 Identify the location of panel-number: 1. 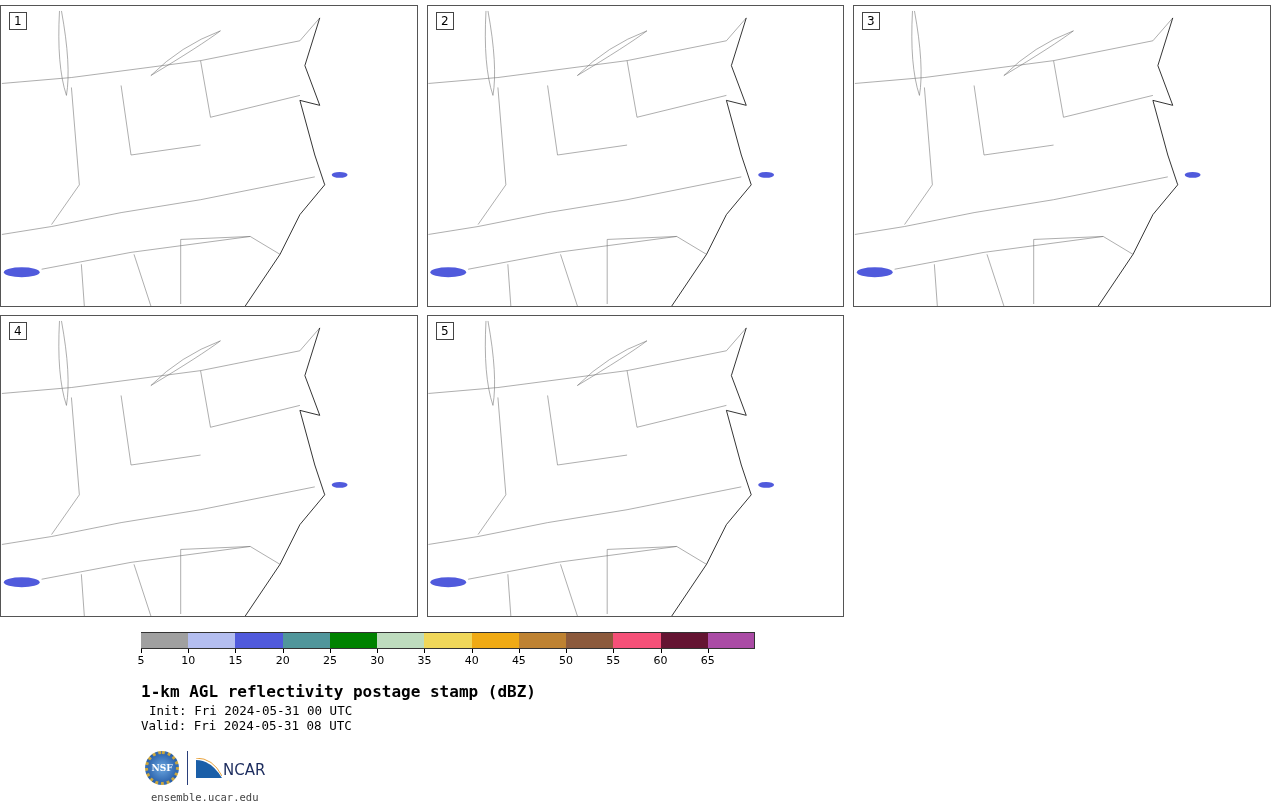
(18, 21).